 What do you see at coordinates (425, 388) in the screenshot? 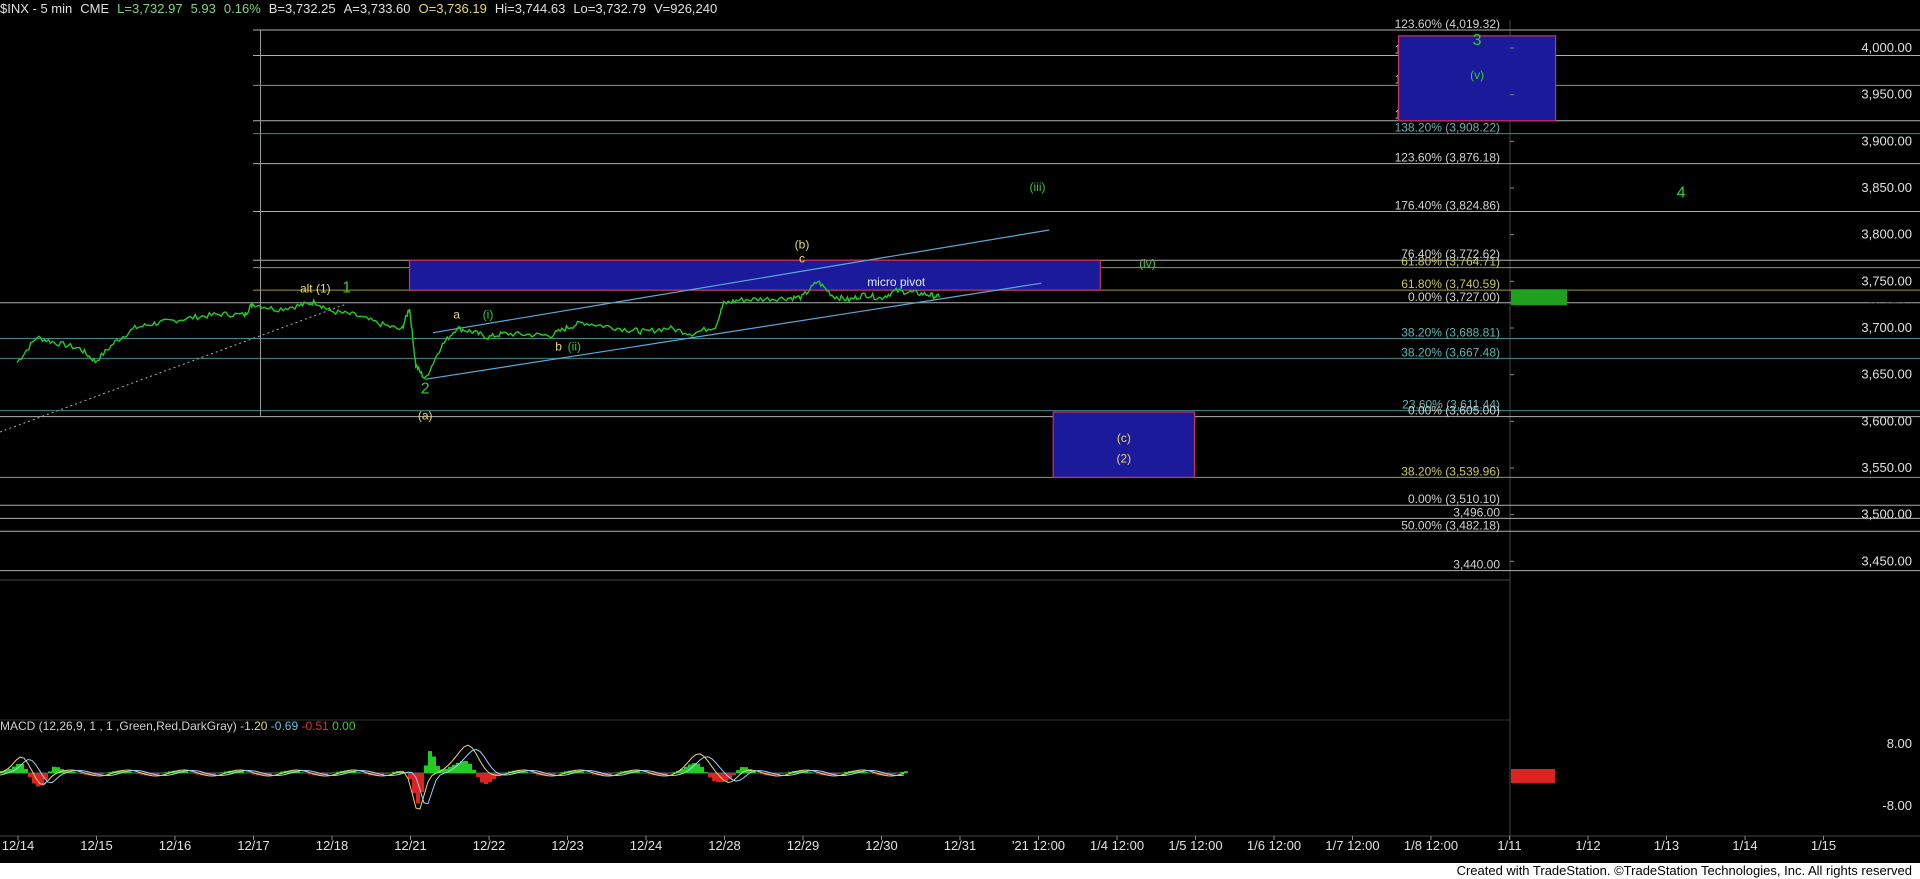
I see `wave-label: 2` at bounding box center [425, 388].